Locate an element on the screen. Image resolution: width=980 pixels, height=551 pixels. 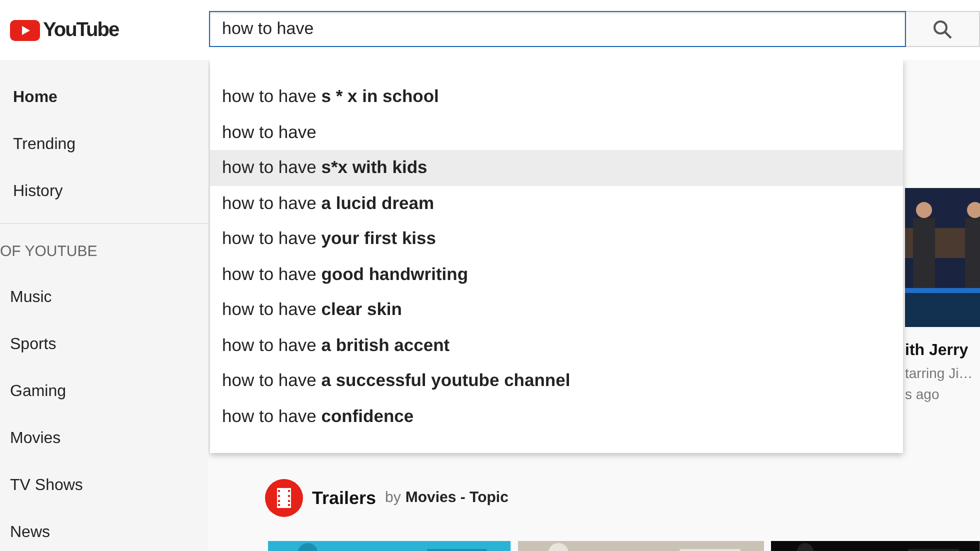
suggestion-item: how to have a lucid dream is located at coordinates (556, 203).